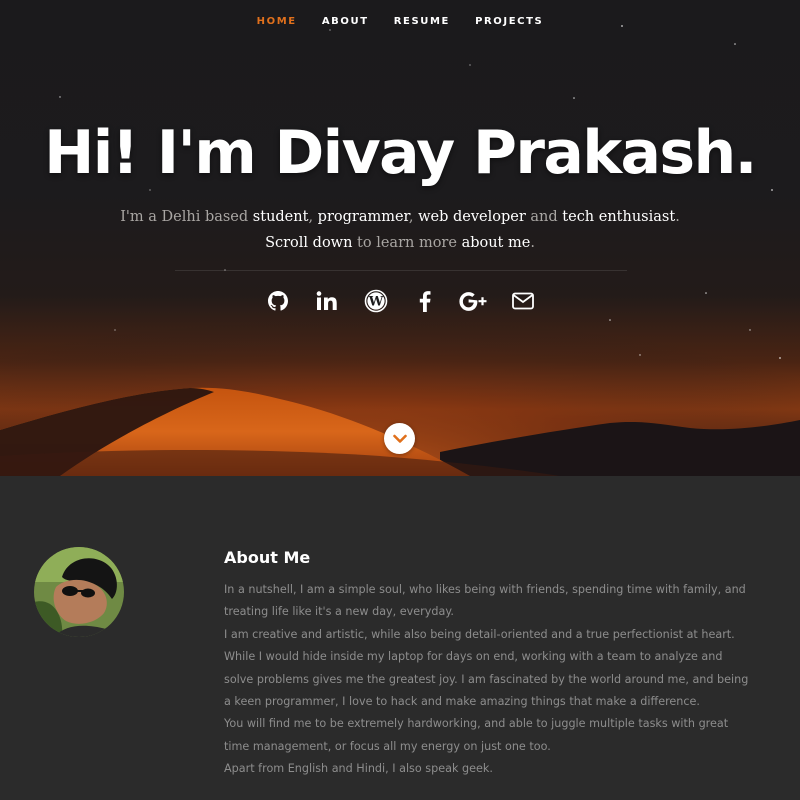  I want to click on scroll-down-link: Scroll down, so click(308, 243).